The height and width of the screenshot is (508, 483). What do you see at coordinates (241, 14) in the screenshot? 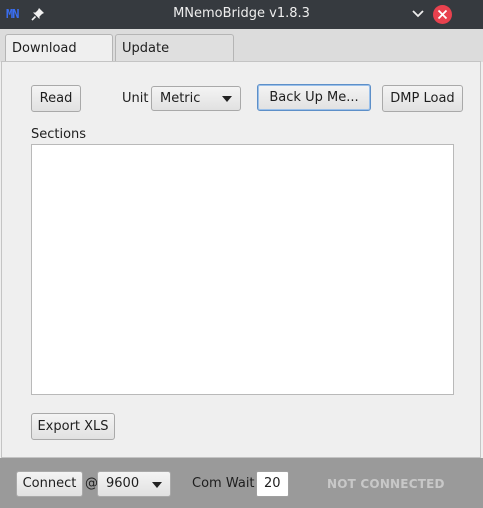
I see `title-bar: MN MNemoBridge v1.8.3` at bounding box center [241, 14].